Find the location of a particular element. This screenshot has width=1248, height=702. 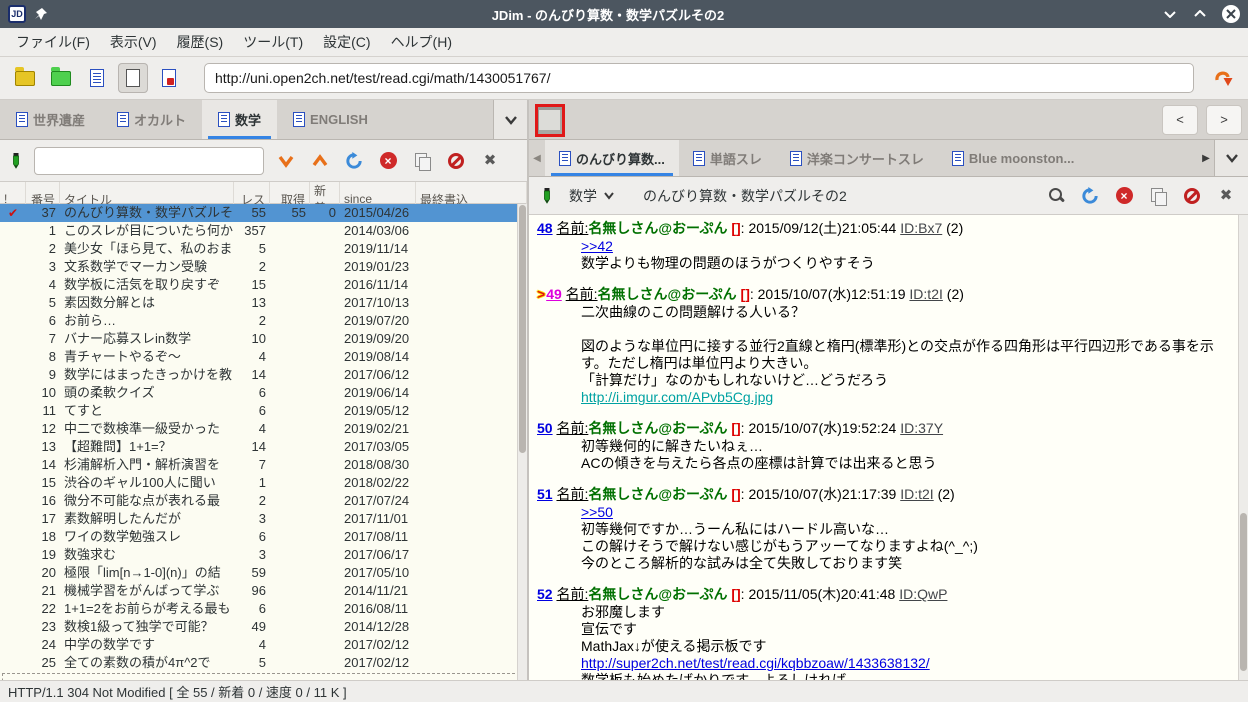

thread-list-row: 16 微分不可能な点が表れる最 2 2017/07/24 is located at coordinates (263, 501).